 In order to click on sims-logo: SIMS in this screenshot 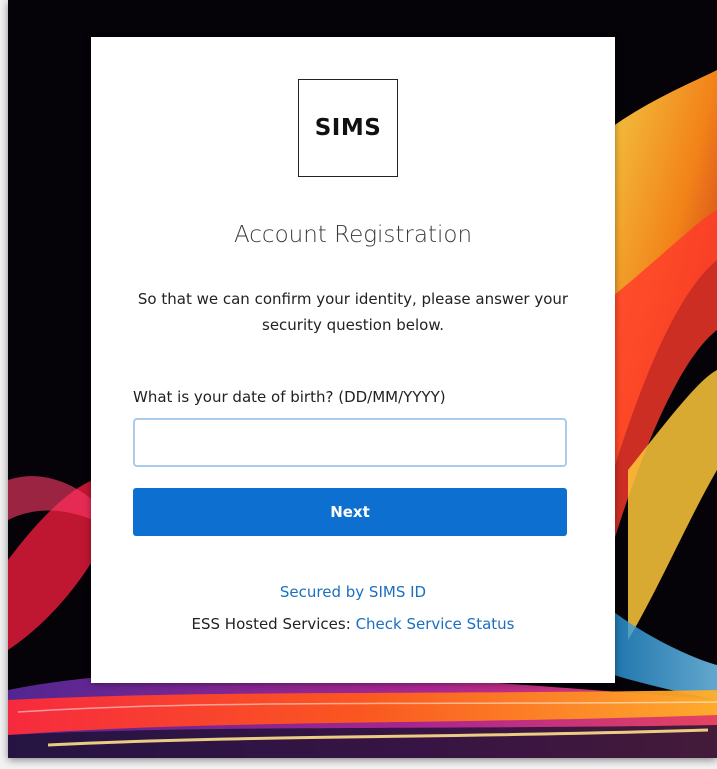, I will do `click(348, 128)`.